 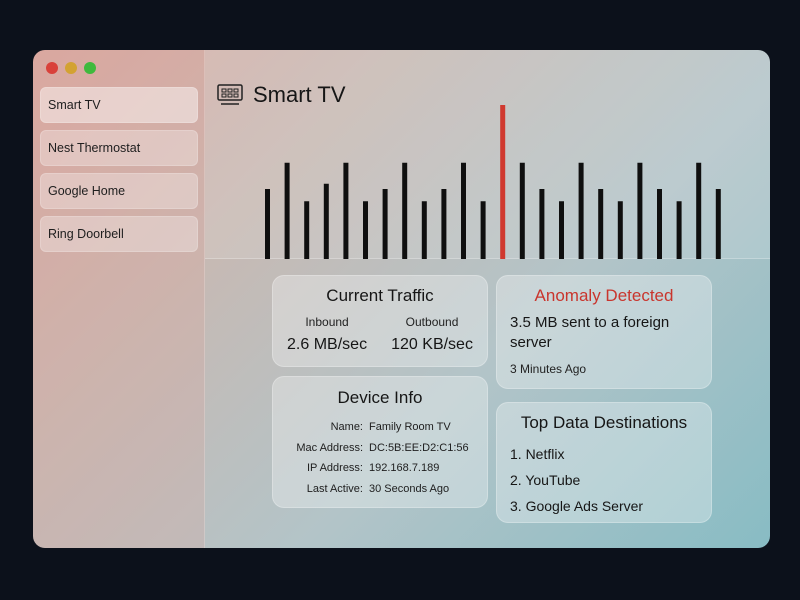 I want to click on anomaly-timestamp: 3 Minutes Ago, so click(x=548, y=369).